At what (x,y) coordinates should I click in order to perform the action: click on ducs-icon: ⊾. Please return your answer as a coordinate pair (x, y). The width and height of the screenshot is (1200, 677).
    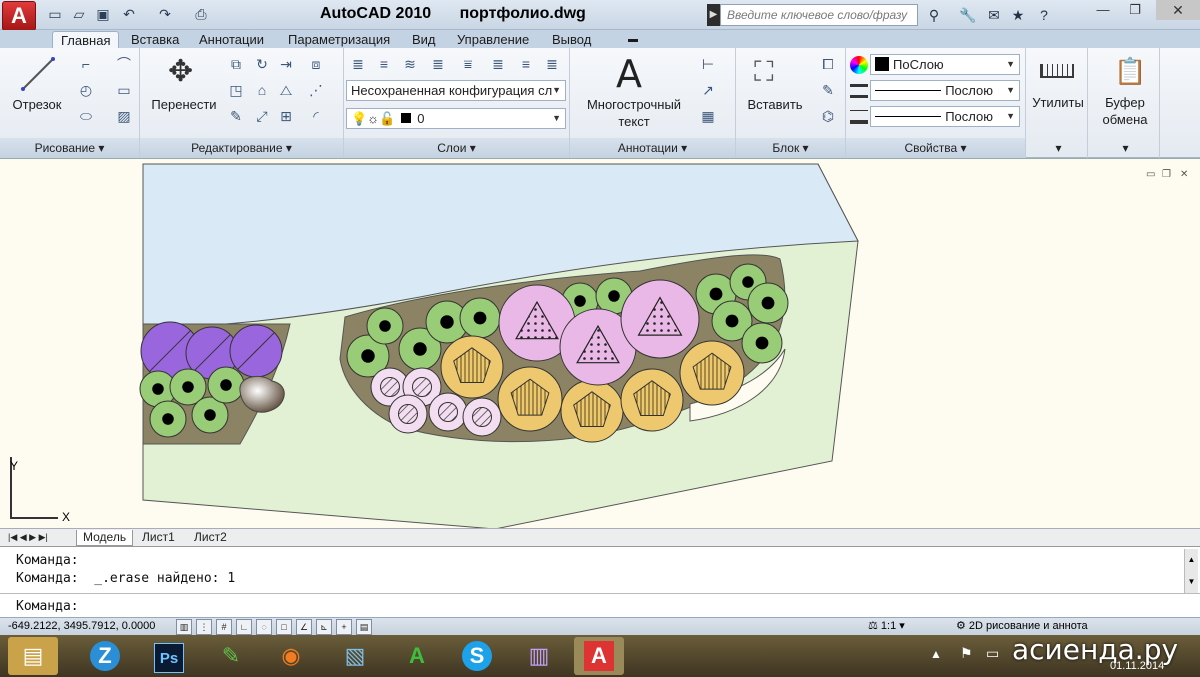
    Looking at the image, I should click on (324, 627).